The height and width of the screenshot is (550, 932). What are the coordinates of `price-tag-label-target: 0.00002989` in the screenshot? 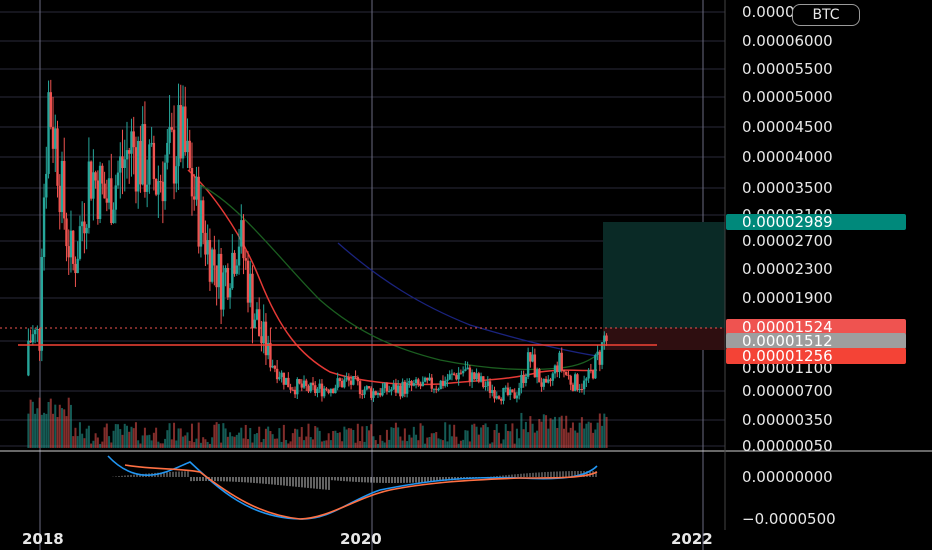 It's located at (787, 222).